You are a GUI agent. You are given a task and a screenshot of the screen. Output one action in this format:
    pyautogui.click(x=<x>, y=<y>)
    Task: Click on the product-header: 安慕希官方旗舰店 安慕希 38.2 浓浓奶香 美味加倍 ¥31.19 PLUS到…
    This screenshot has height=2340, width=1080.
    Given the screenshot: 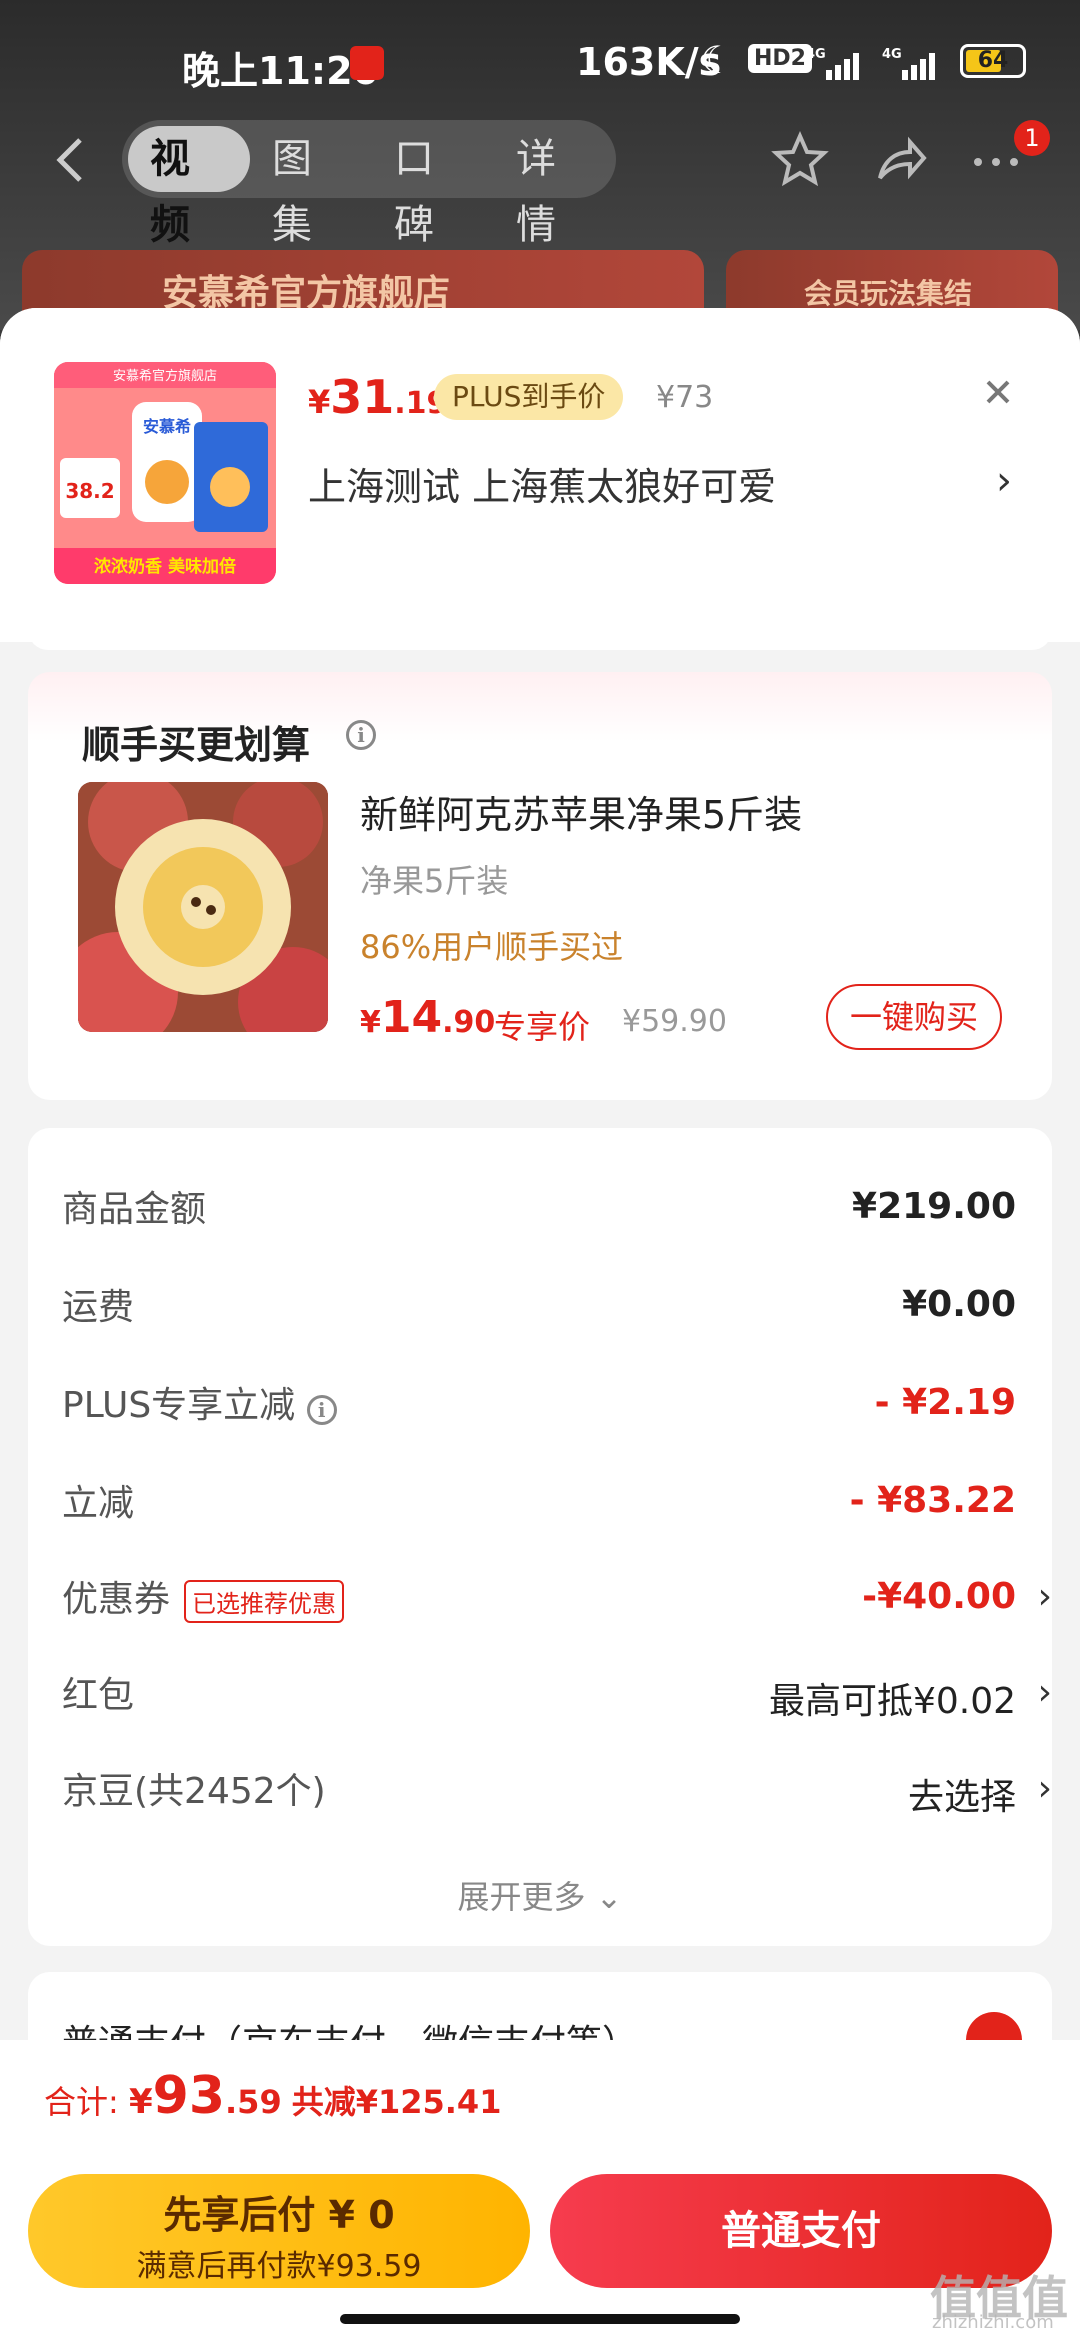 What is the action you would take?
    pyautogui.click(x=540, y=475)
    